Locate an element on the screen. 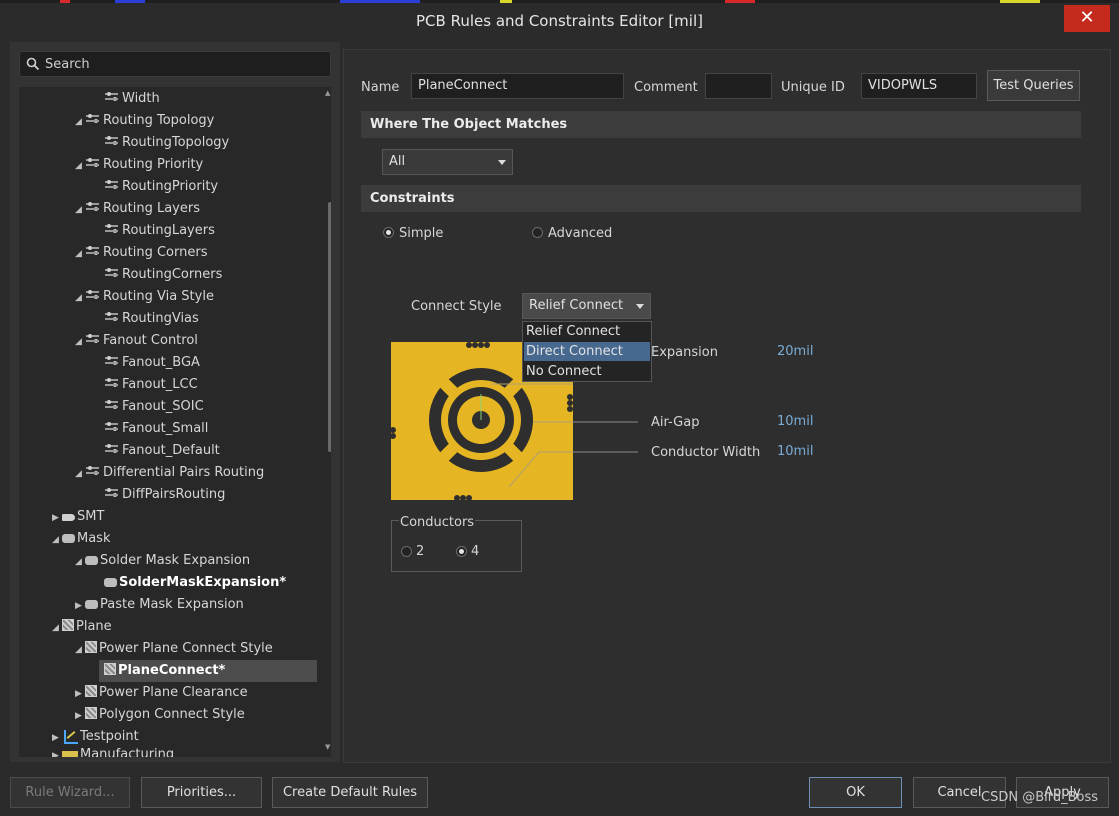 The height and width of the screenshot is (816, 1119). manufacturing-icon is located at coordinates (70, 754).